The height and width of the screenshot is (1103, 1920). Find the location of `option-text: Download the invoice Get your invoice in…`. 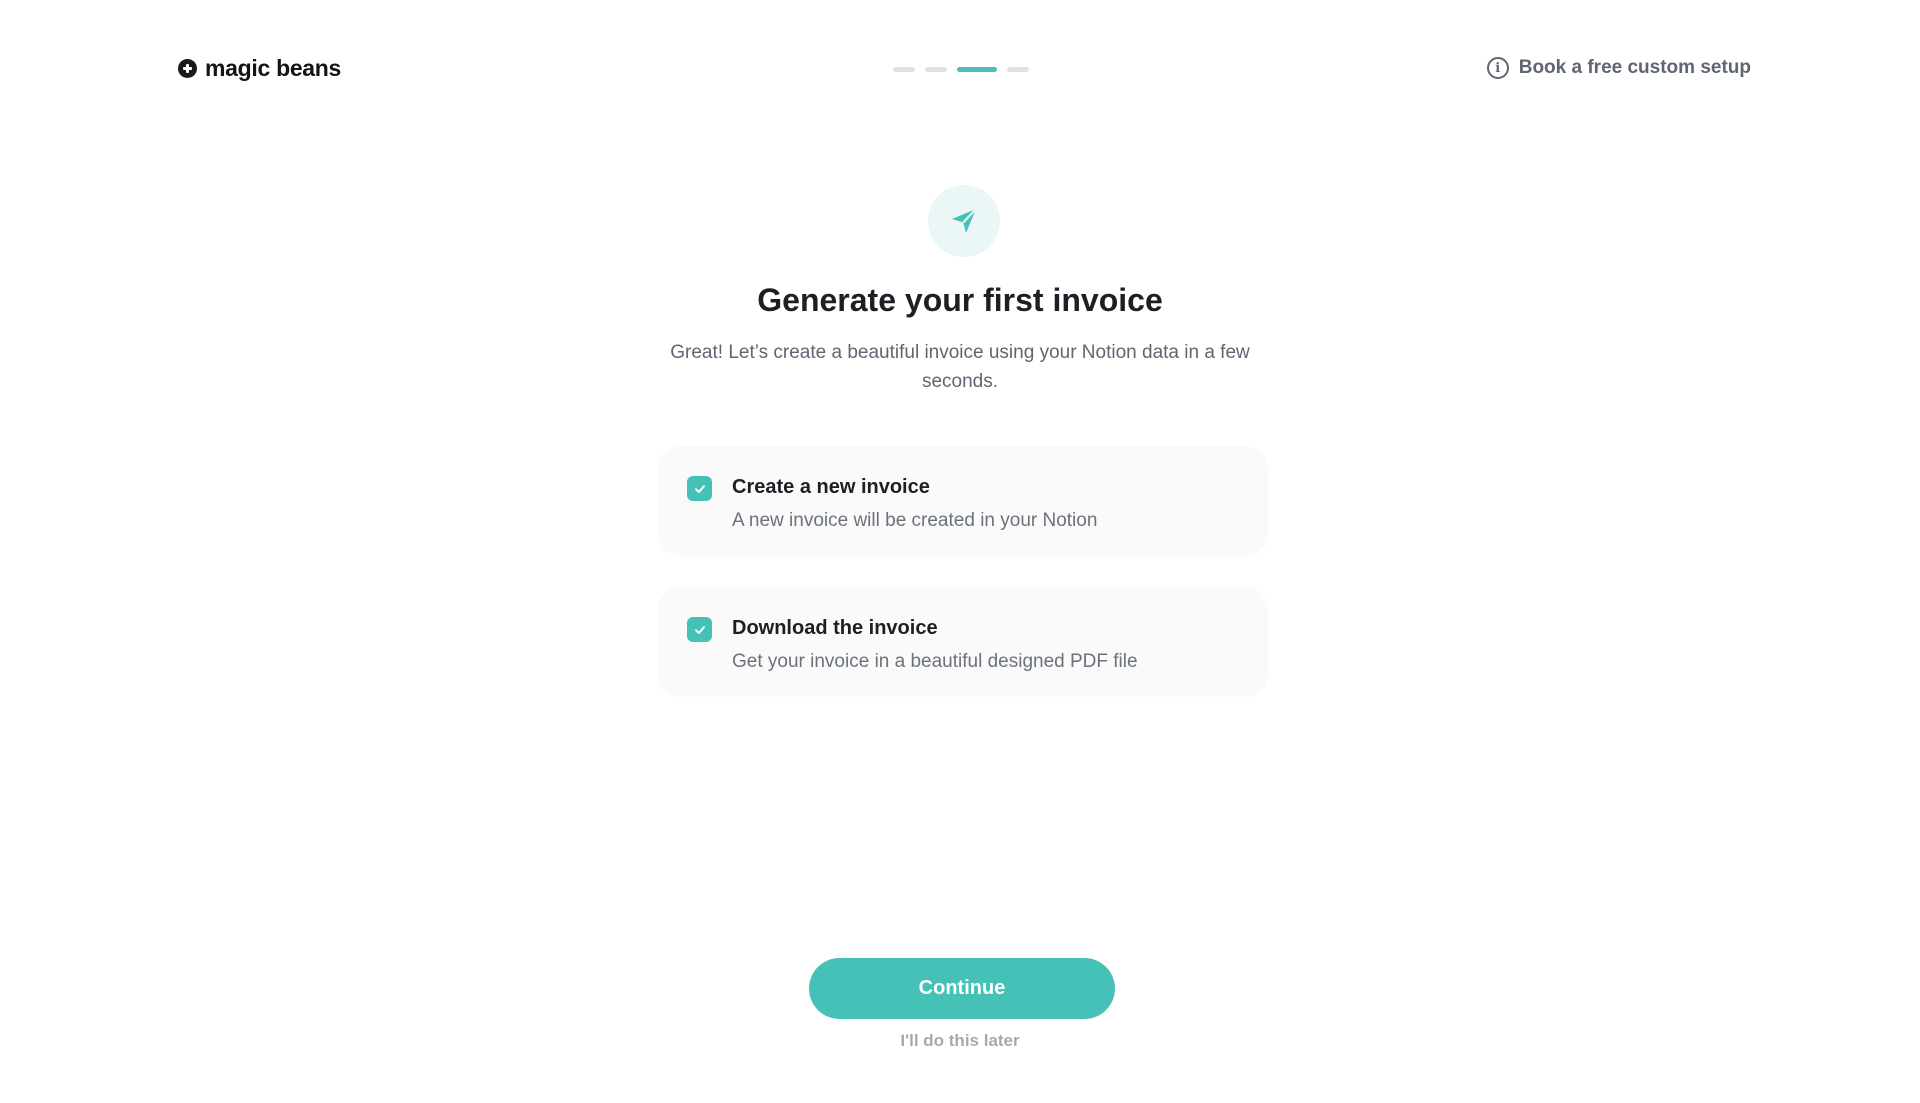

option-text: Download the invoice Get your invoice in… is located at coordinates (935, 655).